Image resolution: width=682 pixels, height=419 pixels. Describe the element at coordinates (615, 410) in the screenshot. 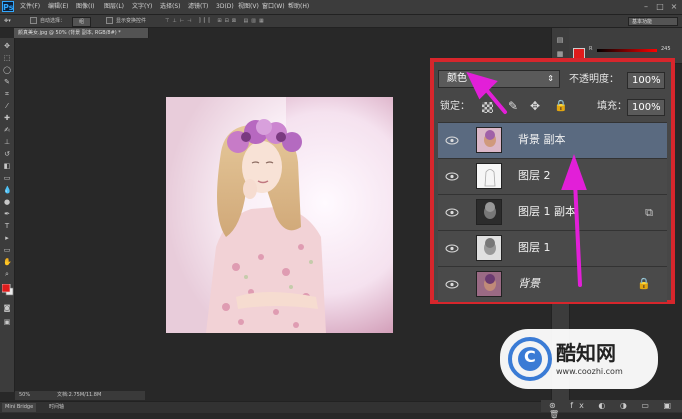

I see `layer-footer-icons: ⊛ fx ◐ ◑ ▭ ▣ 🗑` at that location.